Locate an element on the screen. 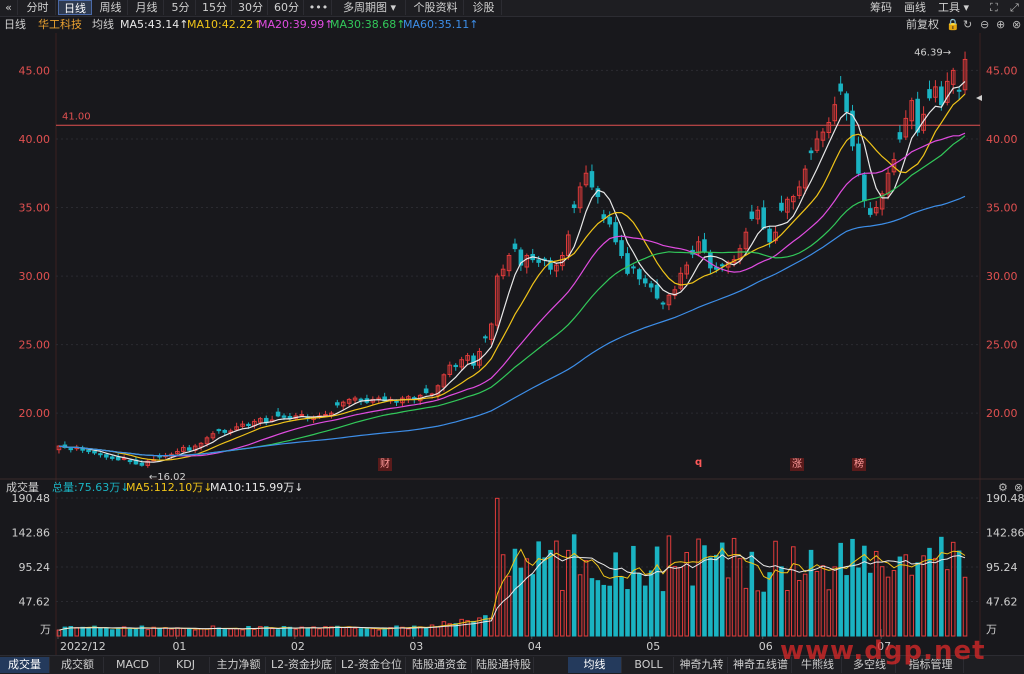 The width and height of the screenshot is (1024, 674). ma-label: 均线 is located at coordinates (103, 25).